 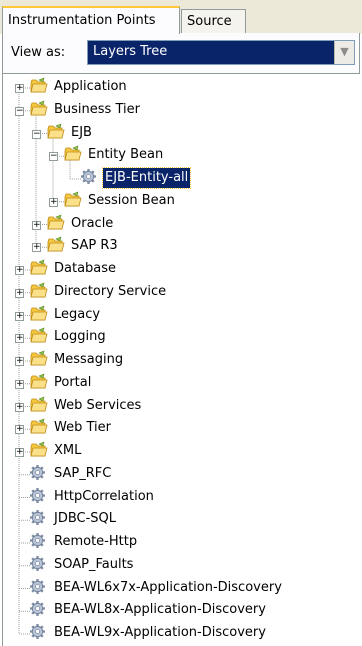 What do you see at coordinates (96, 541) in the screenshot?
I see `tree-item-label: Remote-Http` at bounding box center [96, 541].